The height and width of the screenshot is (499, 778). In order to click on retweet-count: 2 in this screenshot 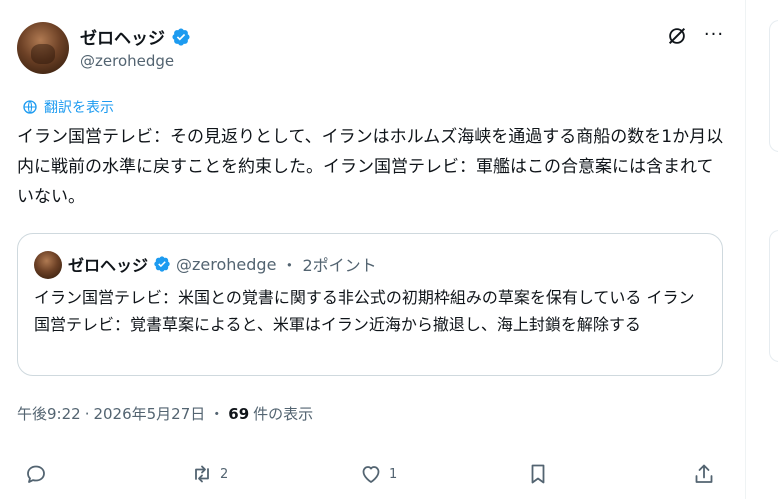, I will do `click(224, 474)`.